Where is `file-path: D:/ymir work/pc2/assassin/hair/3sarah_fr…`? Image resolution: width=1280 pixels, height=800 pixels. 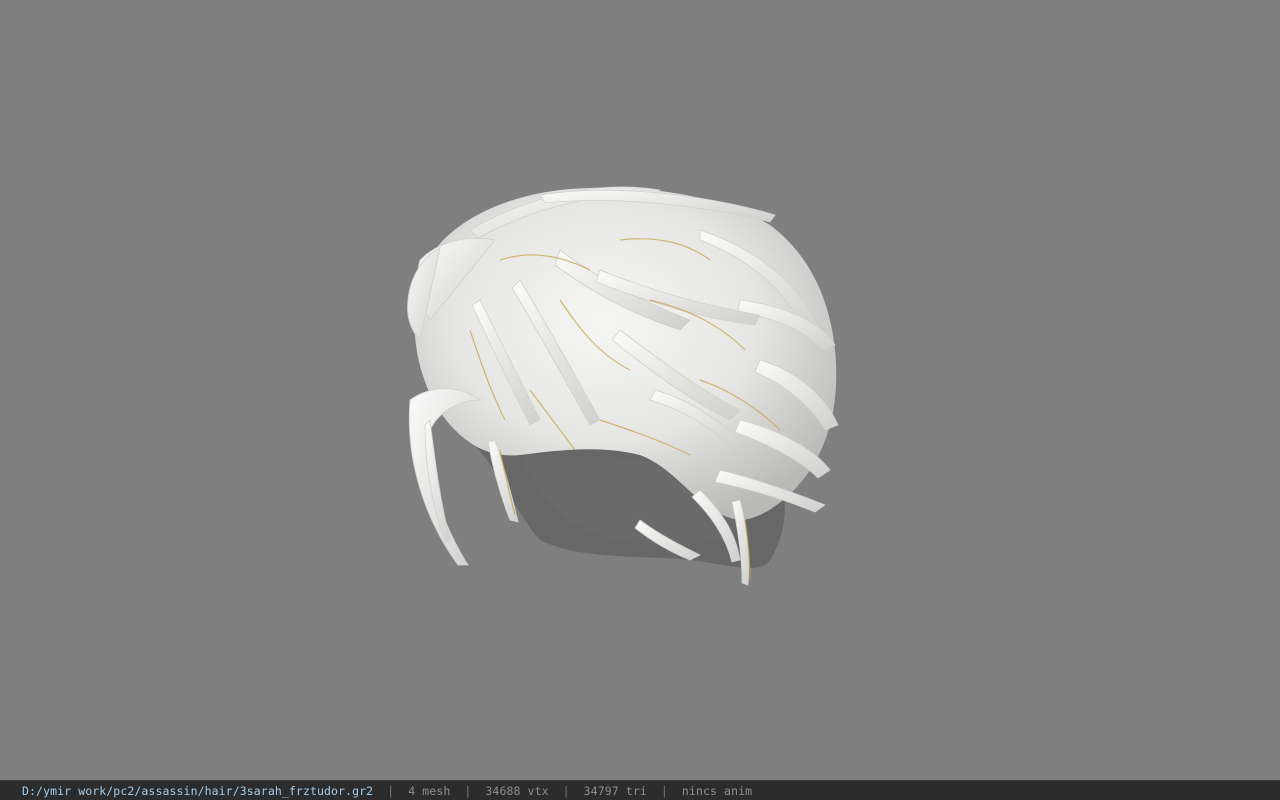 file-path: D:/ymir work/pc2/assassin/hair/3sarah_fr… is located at coordinates (198, 790).